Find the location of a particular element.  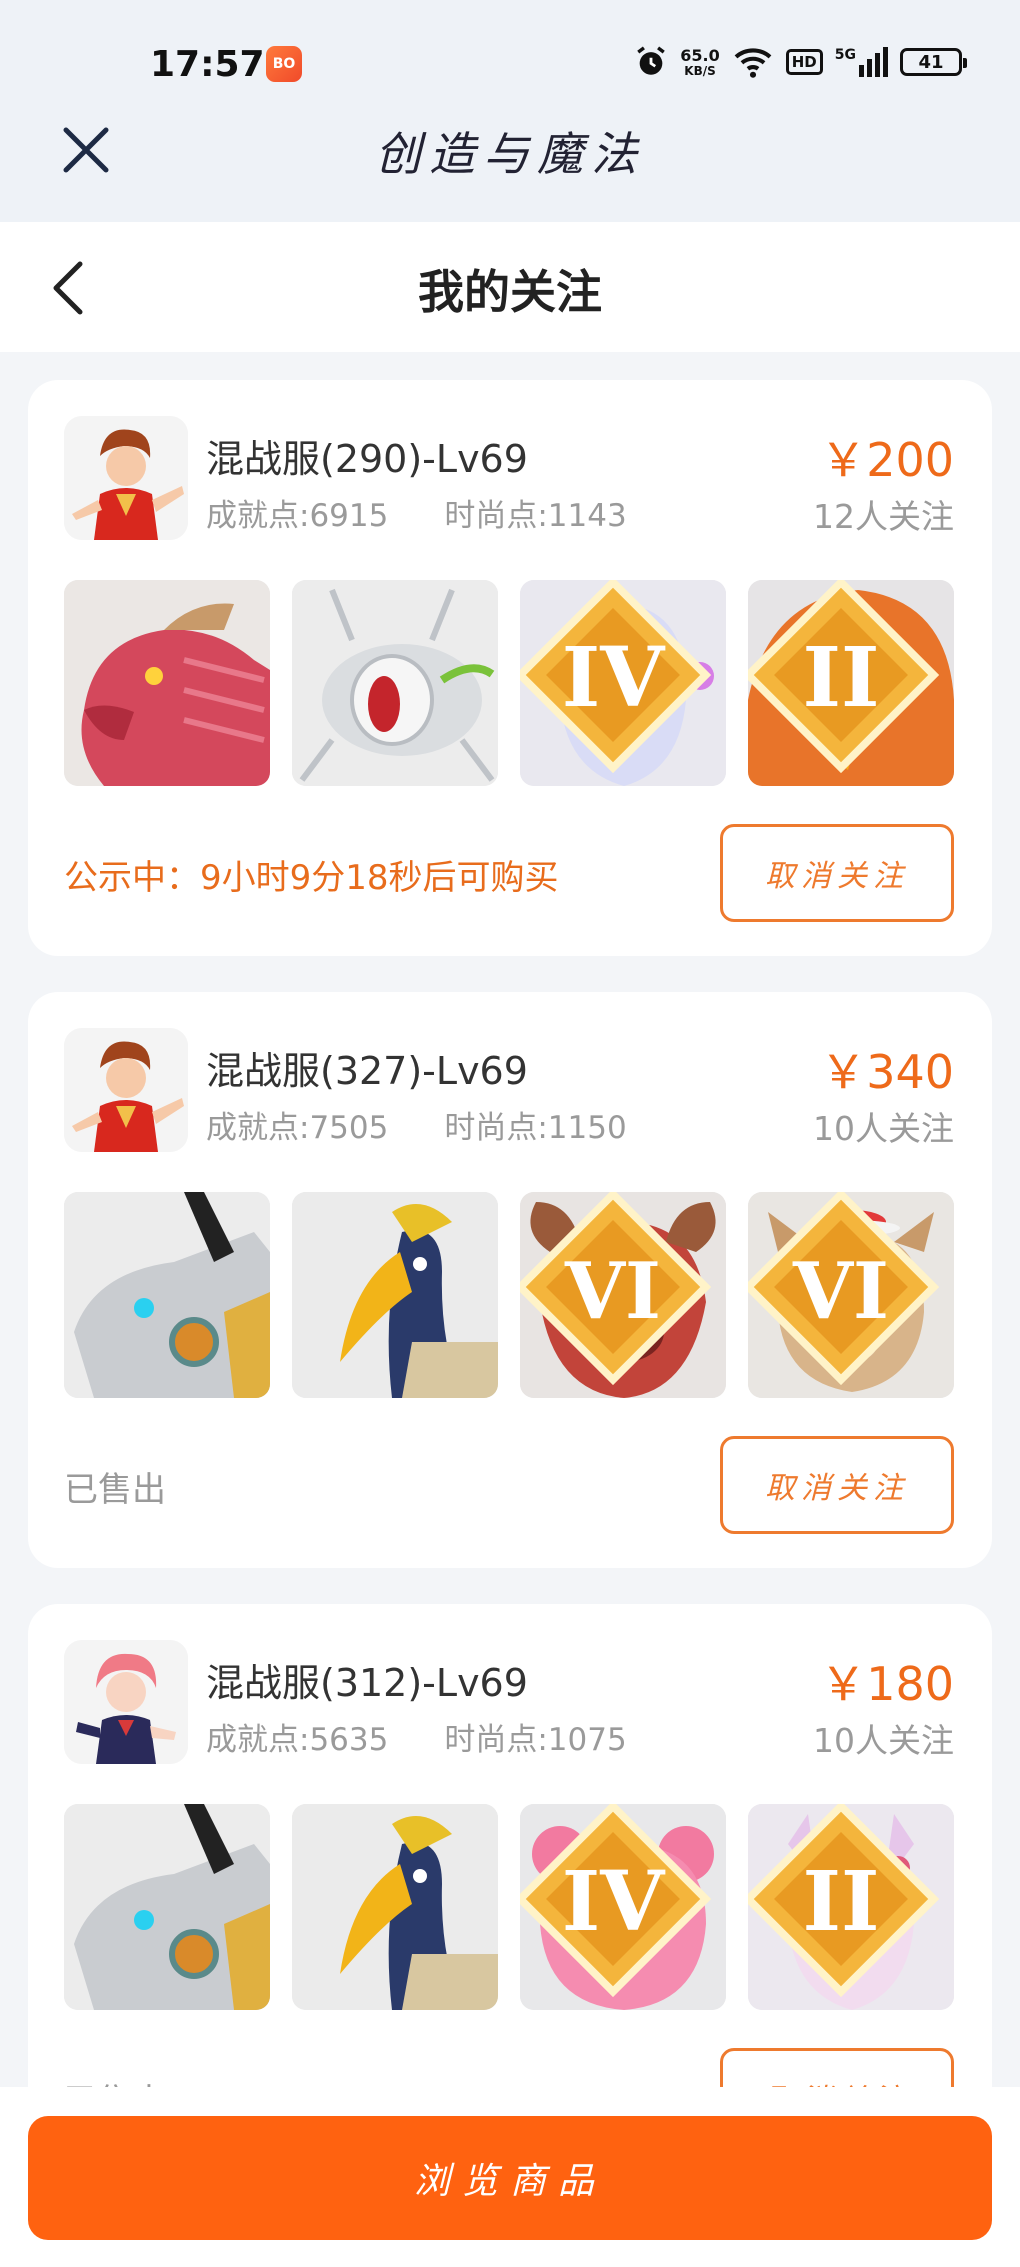

pink-hair-hero-avatar-icon is located at coordinates (126, 1702).